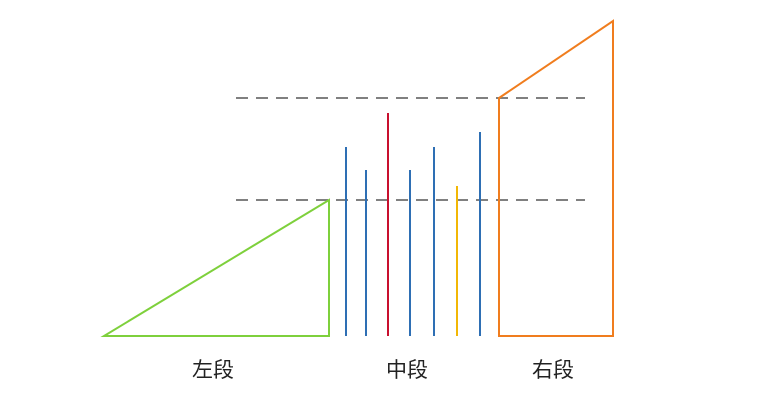 The image size is (770, 413). What do you see at coordinates (553, 370) in the screenshot?
I see `right-segment-label: 右段` at bounding box center [553, 370].